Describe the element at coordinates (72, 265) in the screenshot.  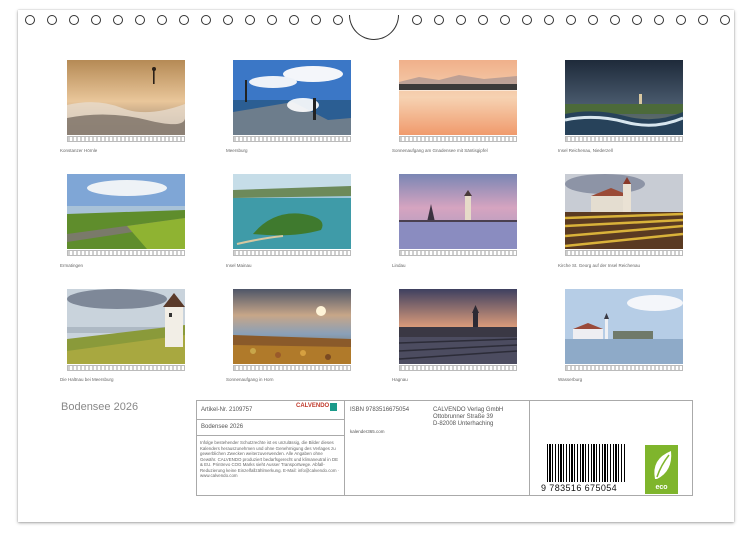
I see `thumbnail-caption: Ermatingen` at that location.